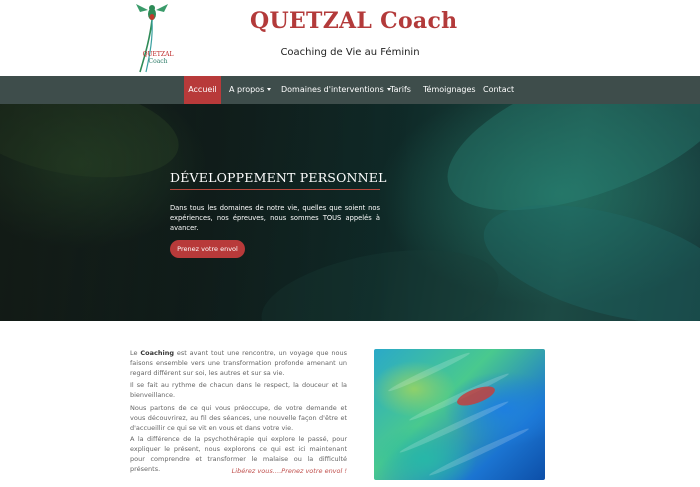 The width and height of the screenshot is (700, 487). What do you see at coordinates (350, 52) in the screenshot?
I see `site-tagline: Coaching de Vie au Féminin` at bounding box center [350, 52].